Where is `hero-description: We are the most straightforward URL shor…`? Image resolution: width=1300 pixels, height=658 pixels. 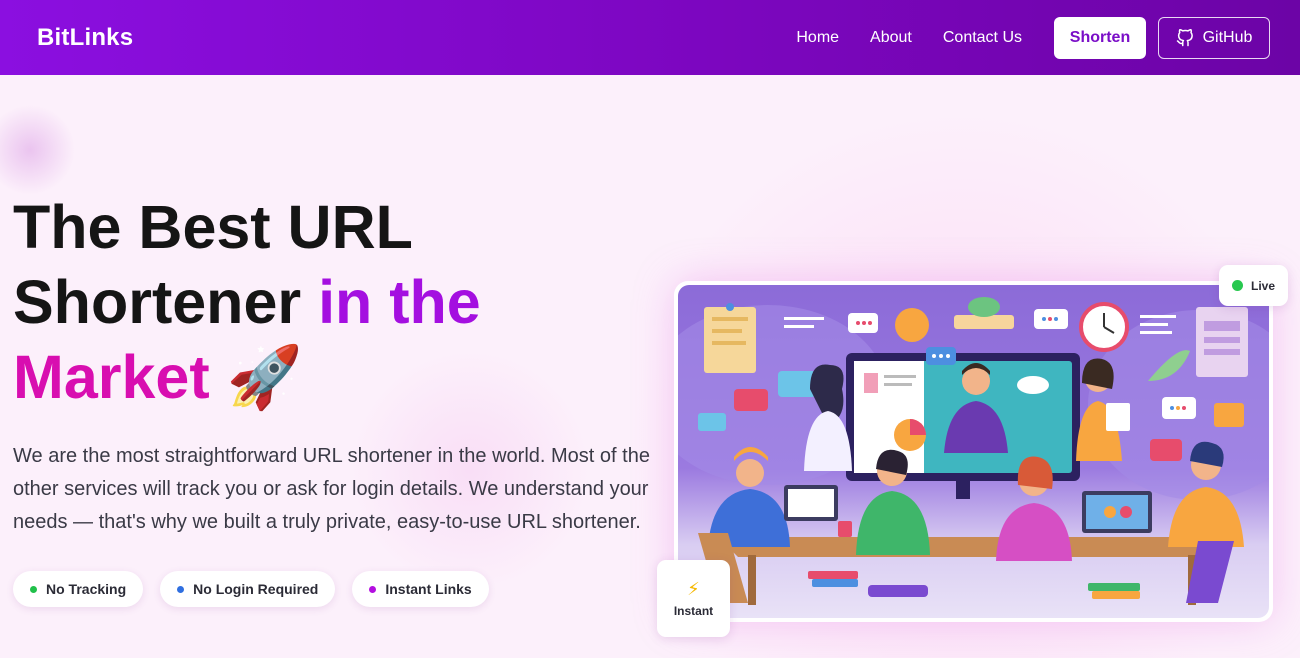
hero-description: We are the most straightforward URL shor… is located at coordinates (331, 489).